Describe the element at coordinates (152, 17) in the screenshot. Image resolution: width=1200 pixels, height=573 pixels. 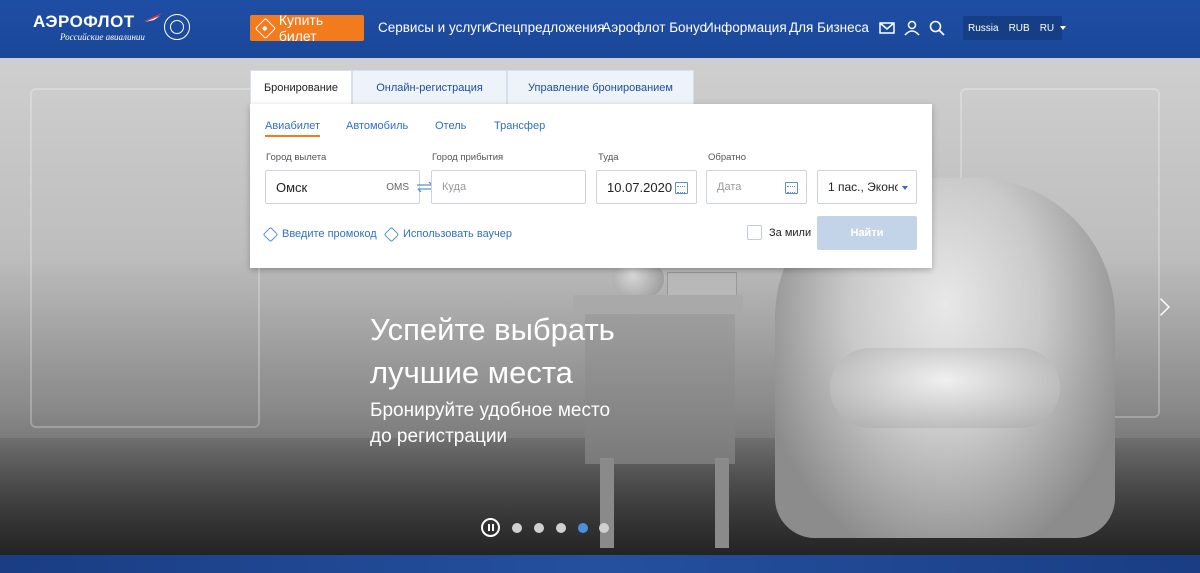
I see `wing-icon` at that location.